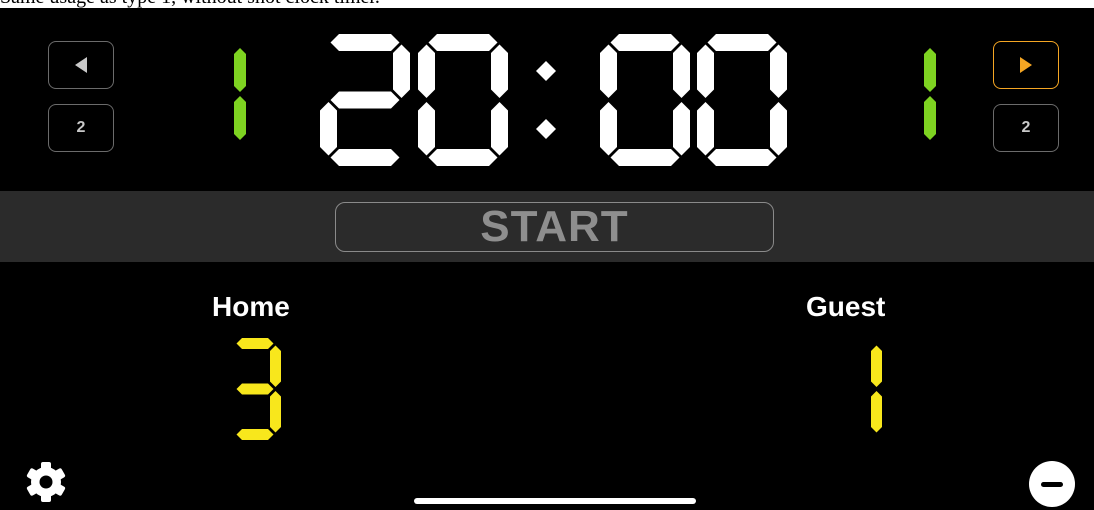  I want to click on guest-label: Guest, so click(846, 306).